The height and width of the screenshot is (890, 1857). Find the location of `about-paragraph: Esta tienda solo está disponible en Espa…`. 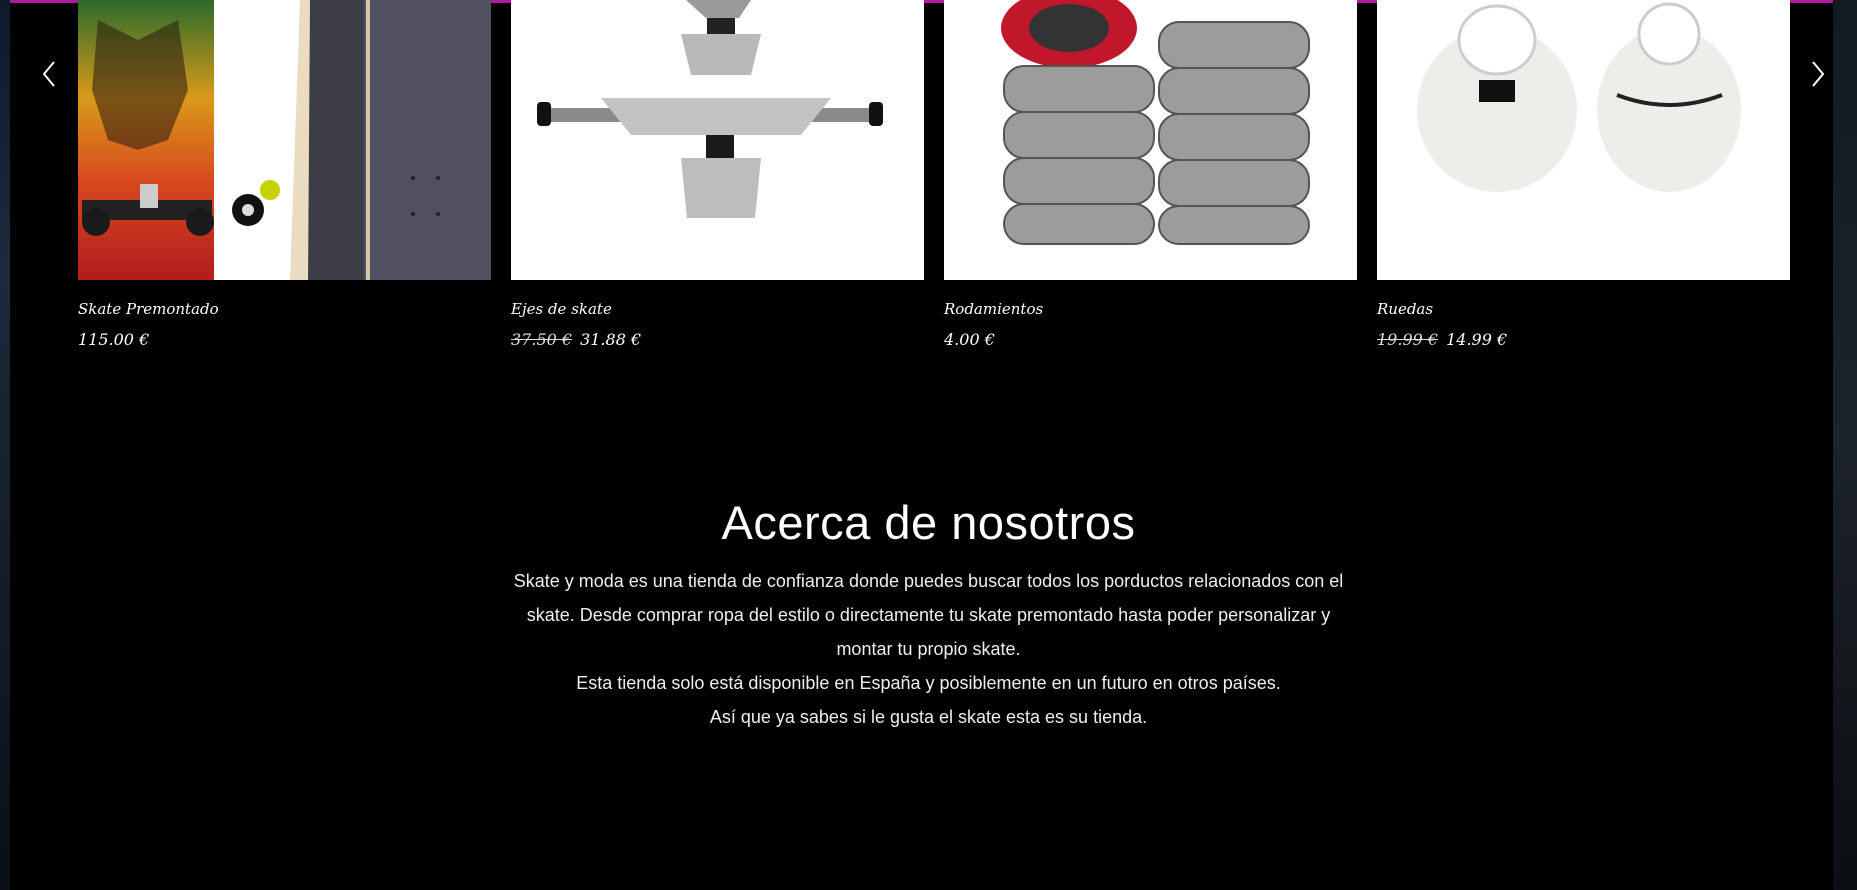

about-paragraph: Esta tienda solo está disponible en Espa… is located at coordinates (928, 683).